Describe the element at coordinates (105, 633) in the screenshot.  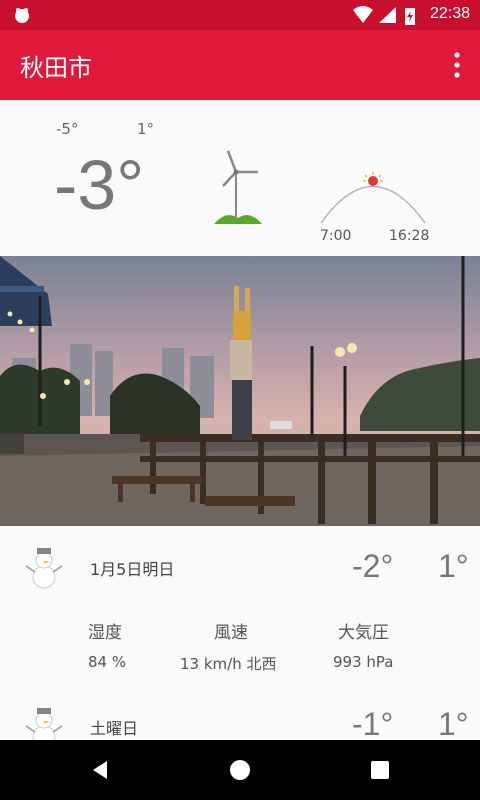
I see `humidity-label: 湿度` at that location.